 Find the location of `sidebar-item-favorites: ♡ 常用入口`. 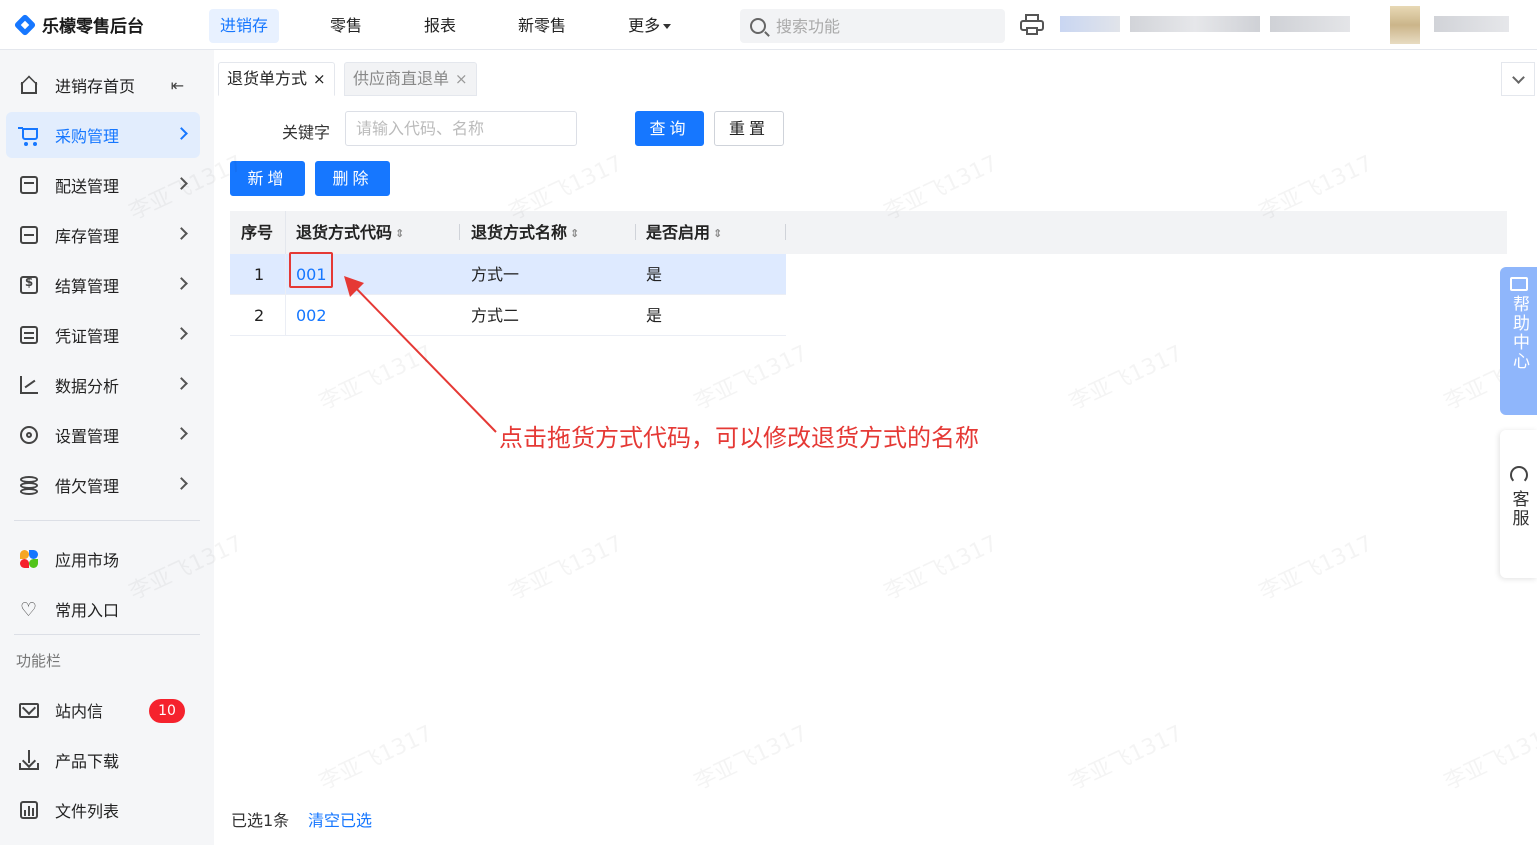

sidebar-item-favorites: ♡ 常用入口 is located at coordinates (103, 609).